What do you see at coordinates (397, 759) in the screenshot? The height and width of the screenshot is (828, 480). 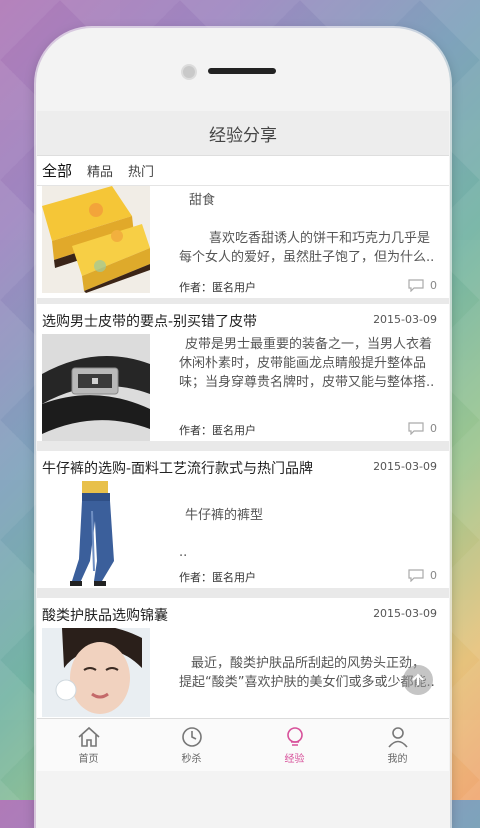 I see `nav-profile-label: 我的` at bounding box center [397, 759].